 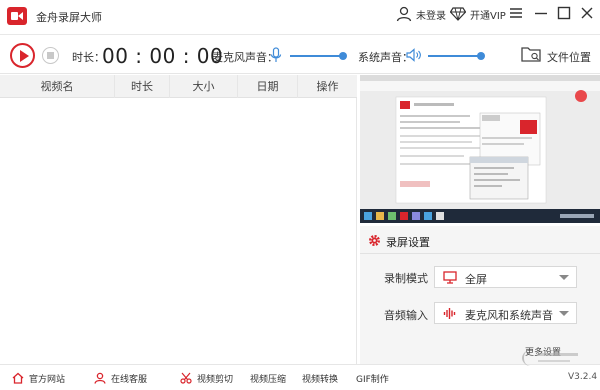 I want to click on audio-input-label: 音频输入, so click(x=406, y=315).